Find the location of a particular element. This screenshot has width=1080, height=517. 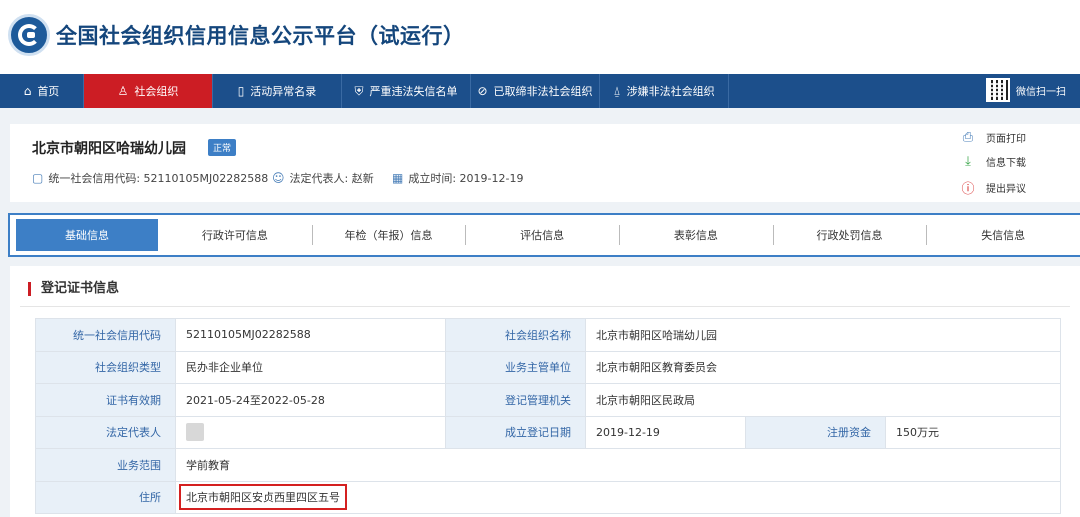

table-row: 住所 北京市朝阳区安贞西里四区五号 is located at coordinates (548, 497).